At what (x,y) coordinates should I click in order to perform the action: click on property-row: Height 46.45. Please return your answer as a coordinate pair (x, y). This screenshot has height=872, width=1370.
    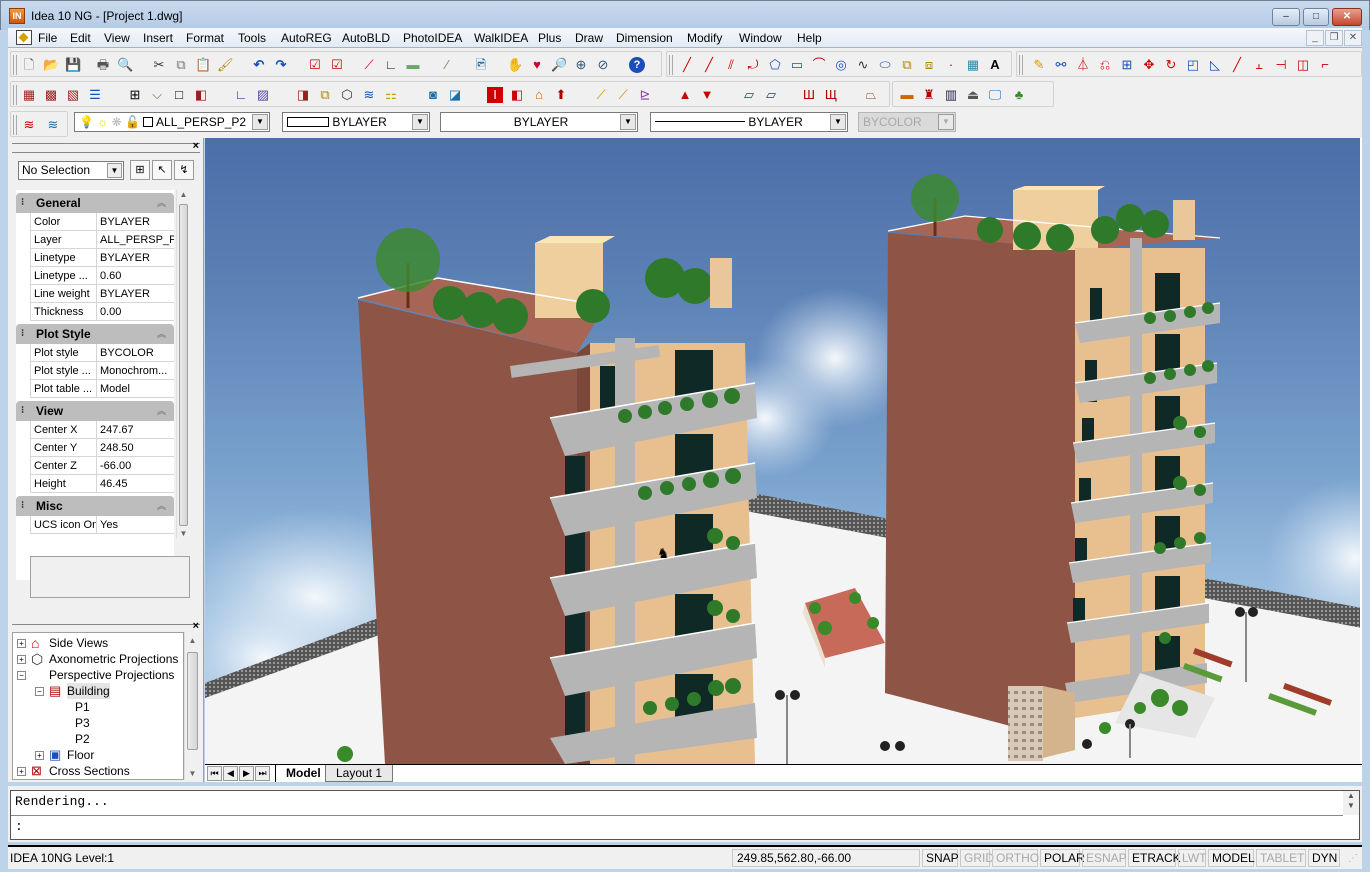
    Looking at the image, I should click on (102, 484).